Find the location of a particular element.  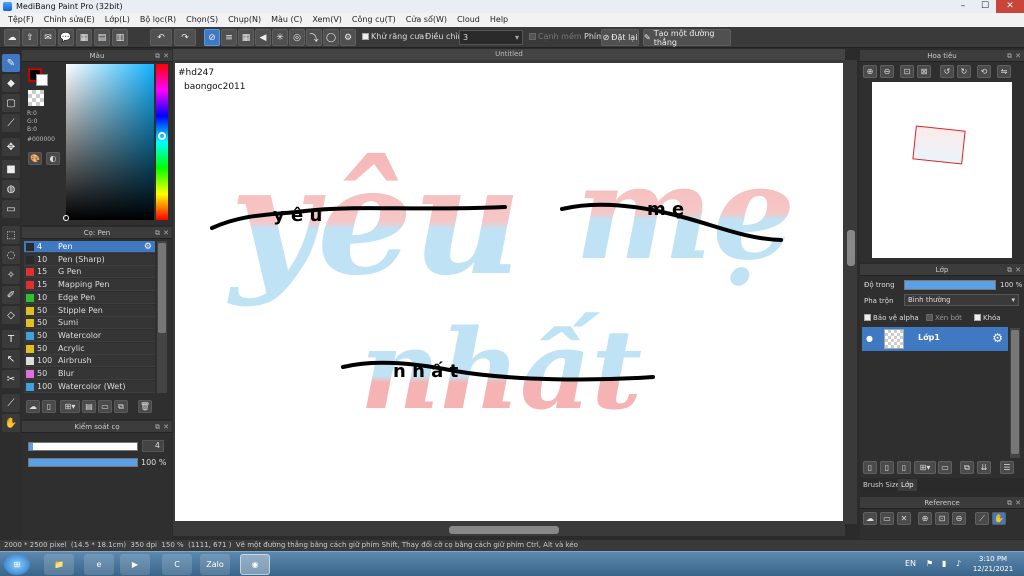

menu-snap: Chụp(N) is located at coordinates (244, 20).